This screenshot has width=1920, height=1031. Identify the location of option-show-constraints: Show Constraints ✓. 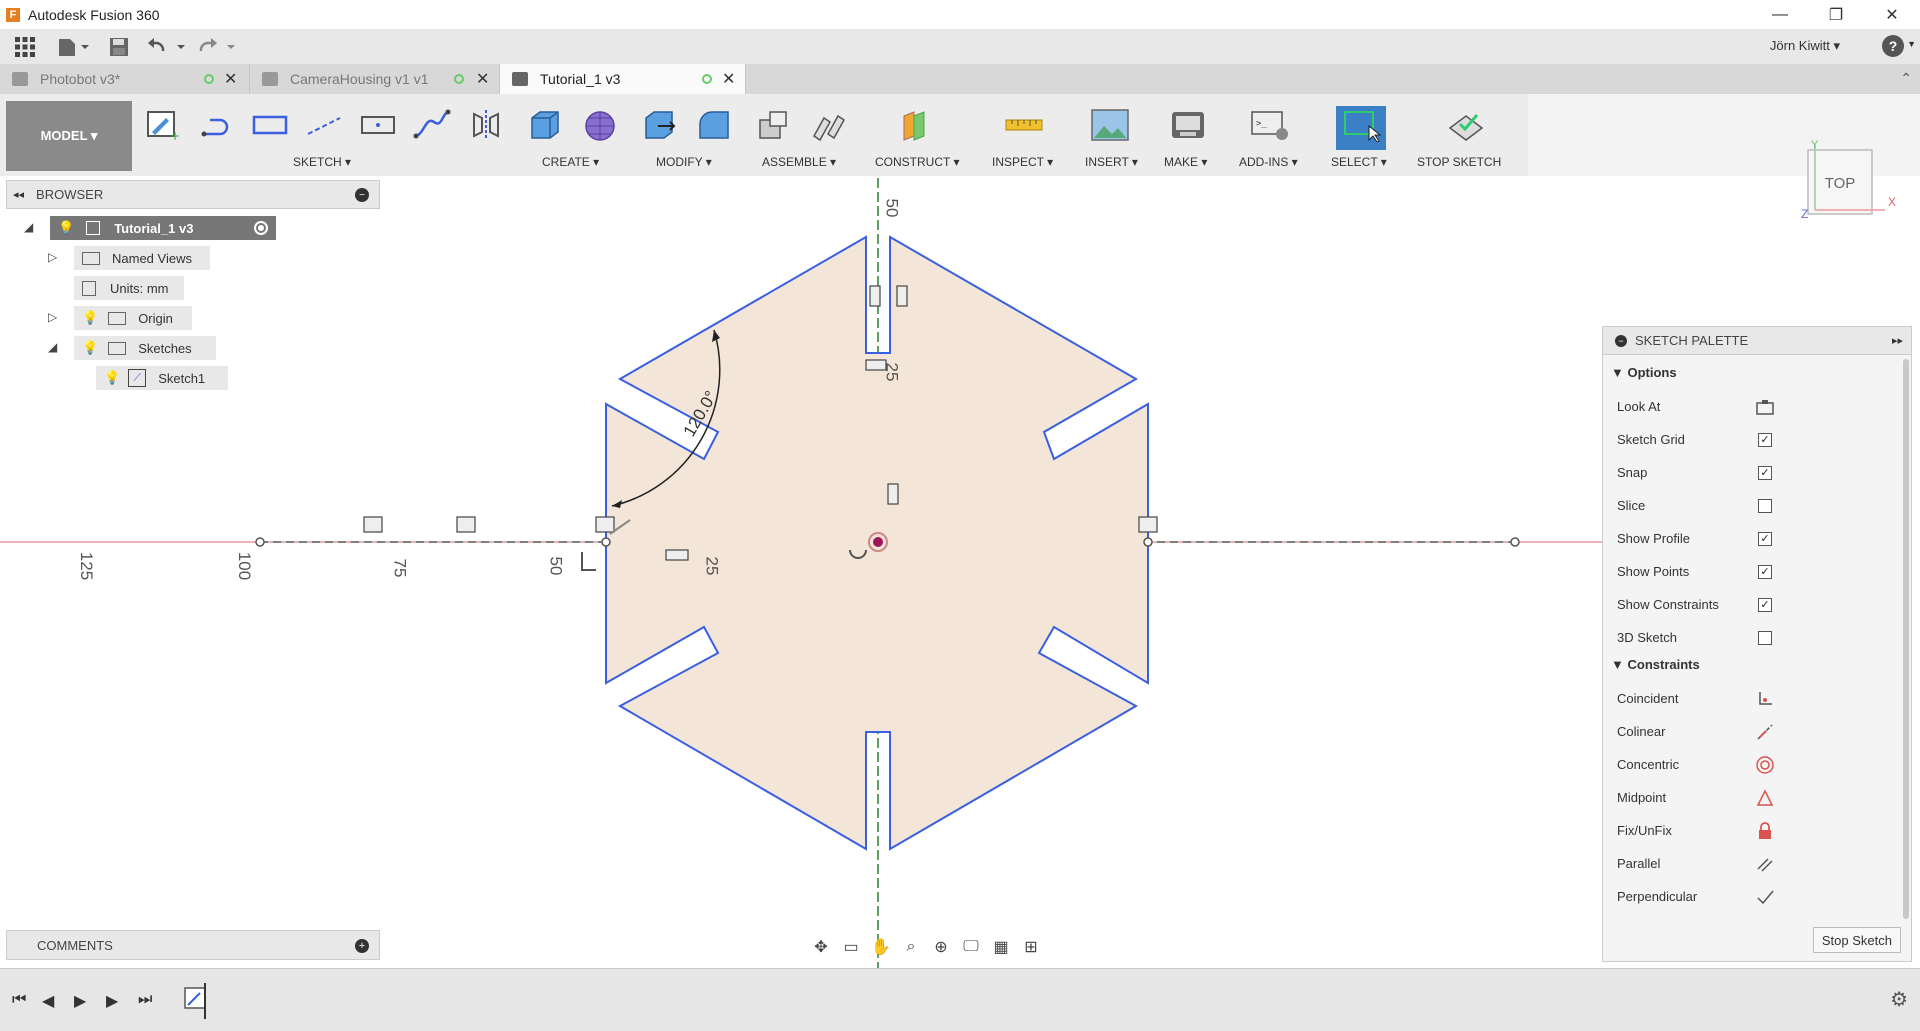
(1757, 605).